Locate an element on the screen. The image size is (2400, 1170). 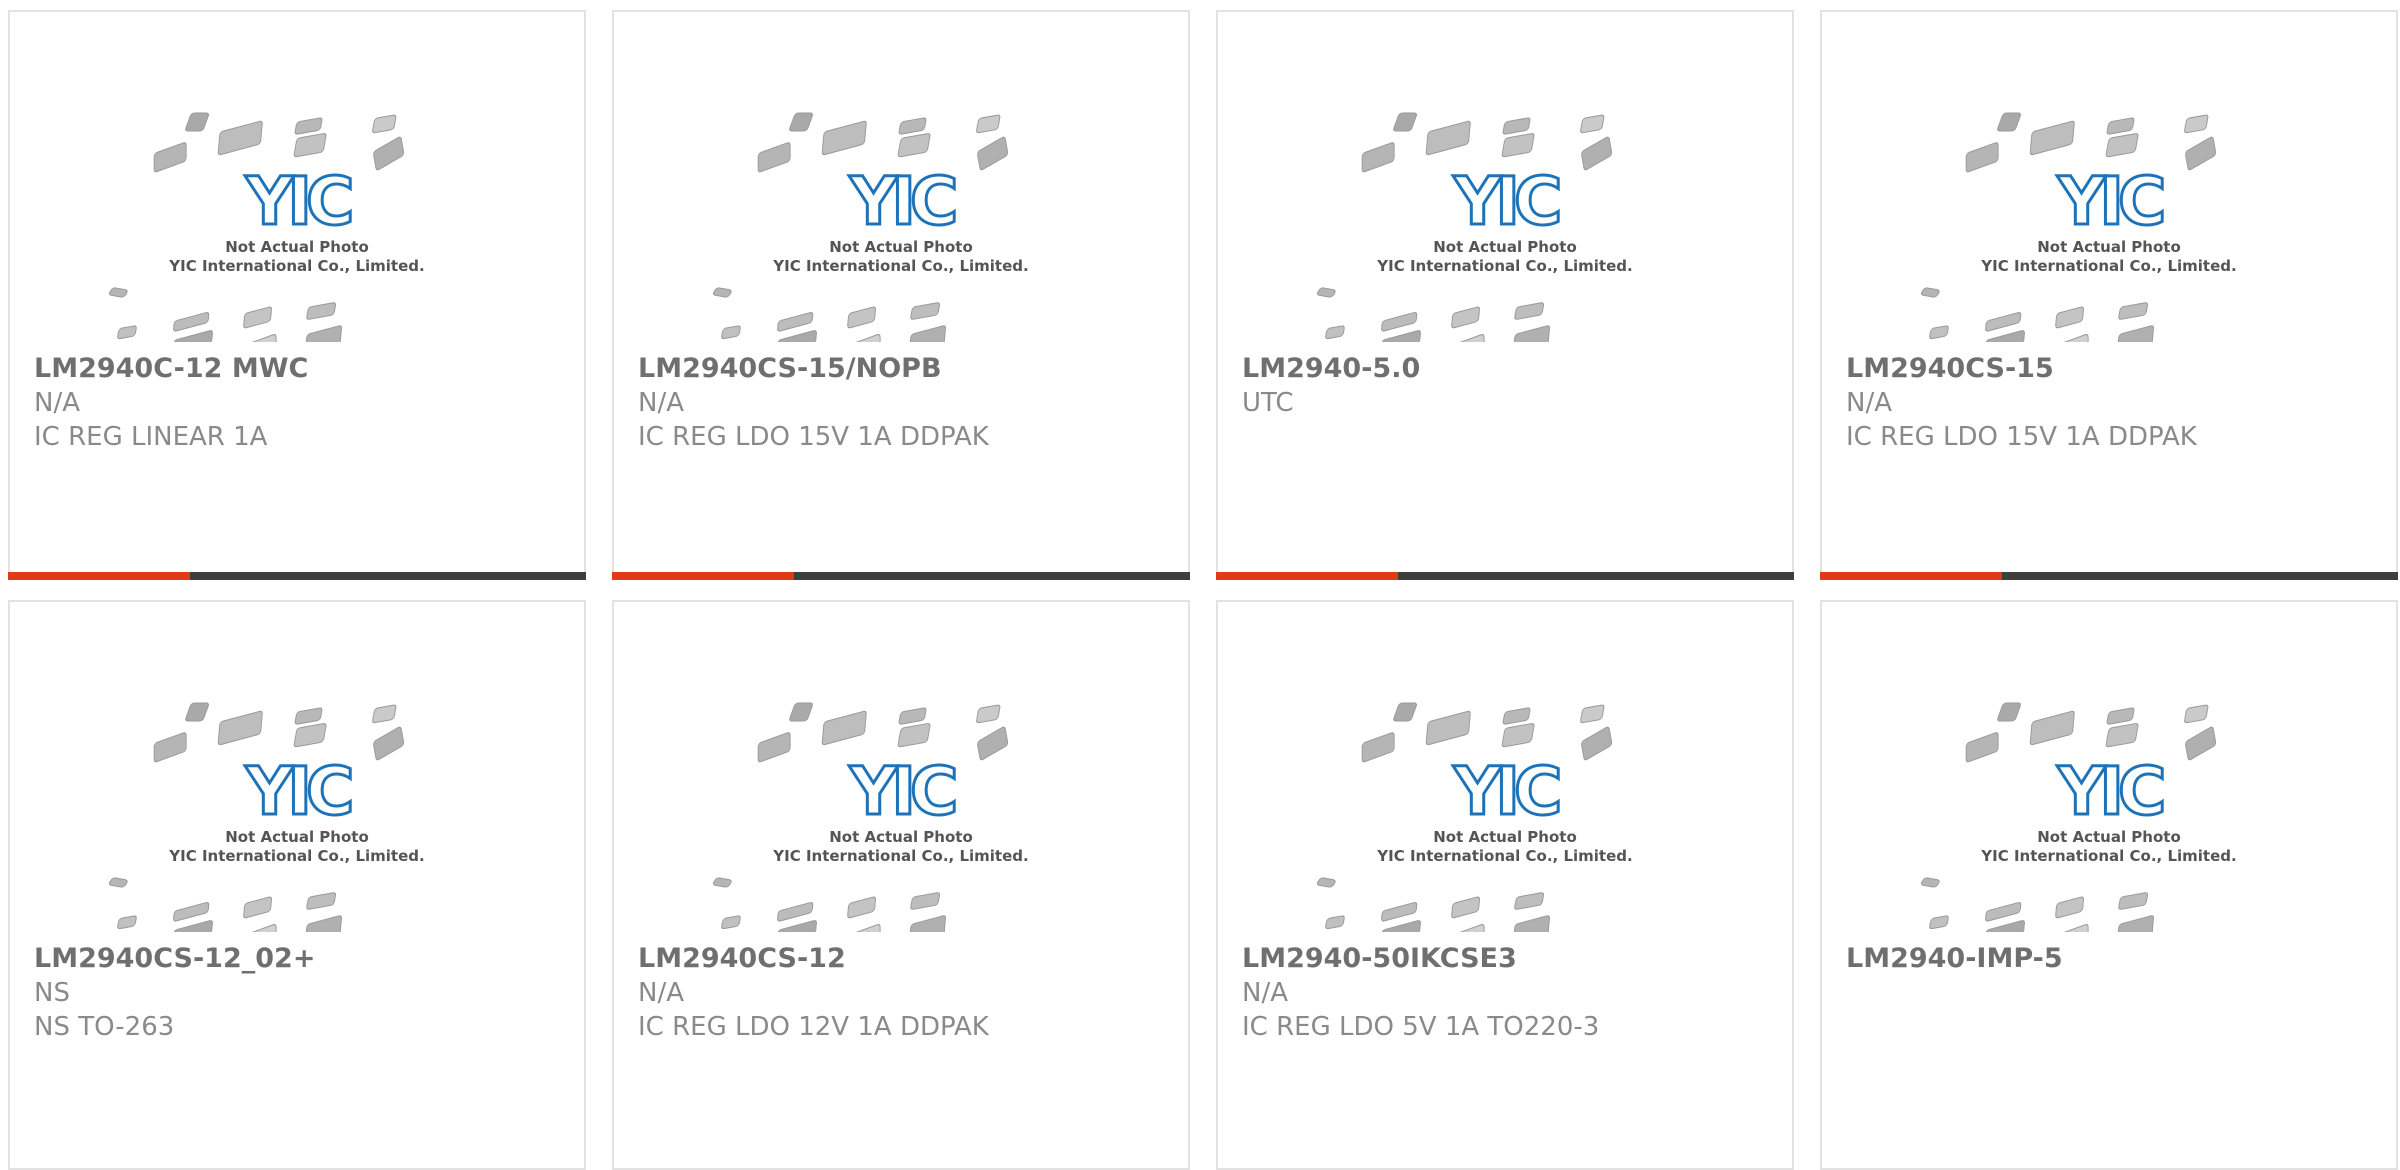
part-number: LM2940-5.0 is located at coordinates (1509, 369).